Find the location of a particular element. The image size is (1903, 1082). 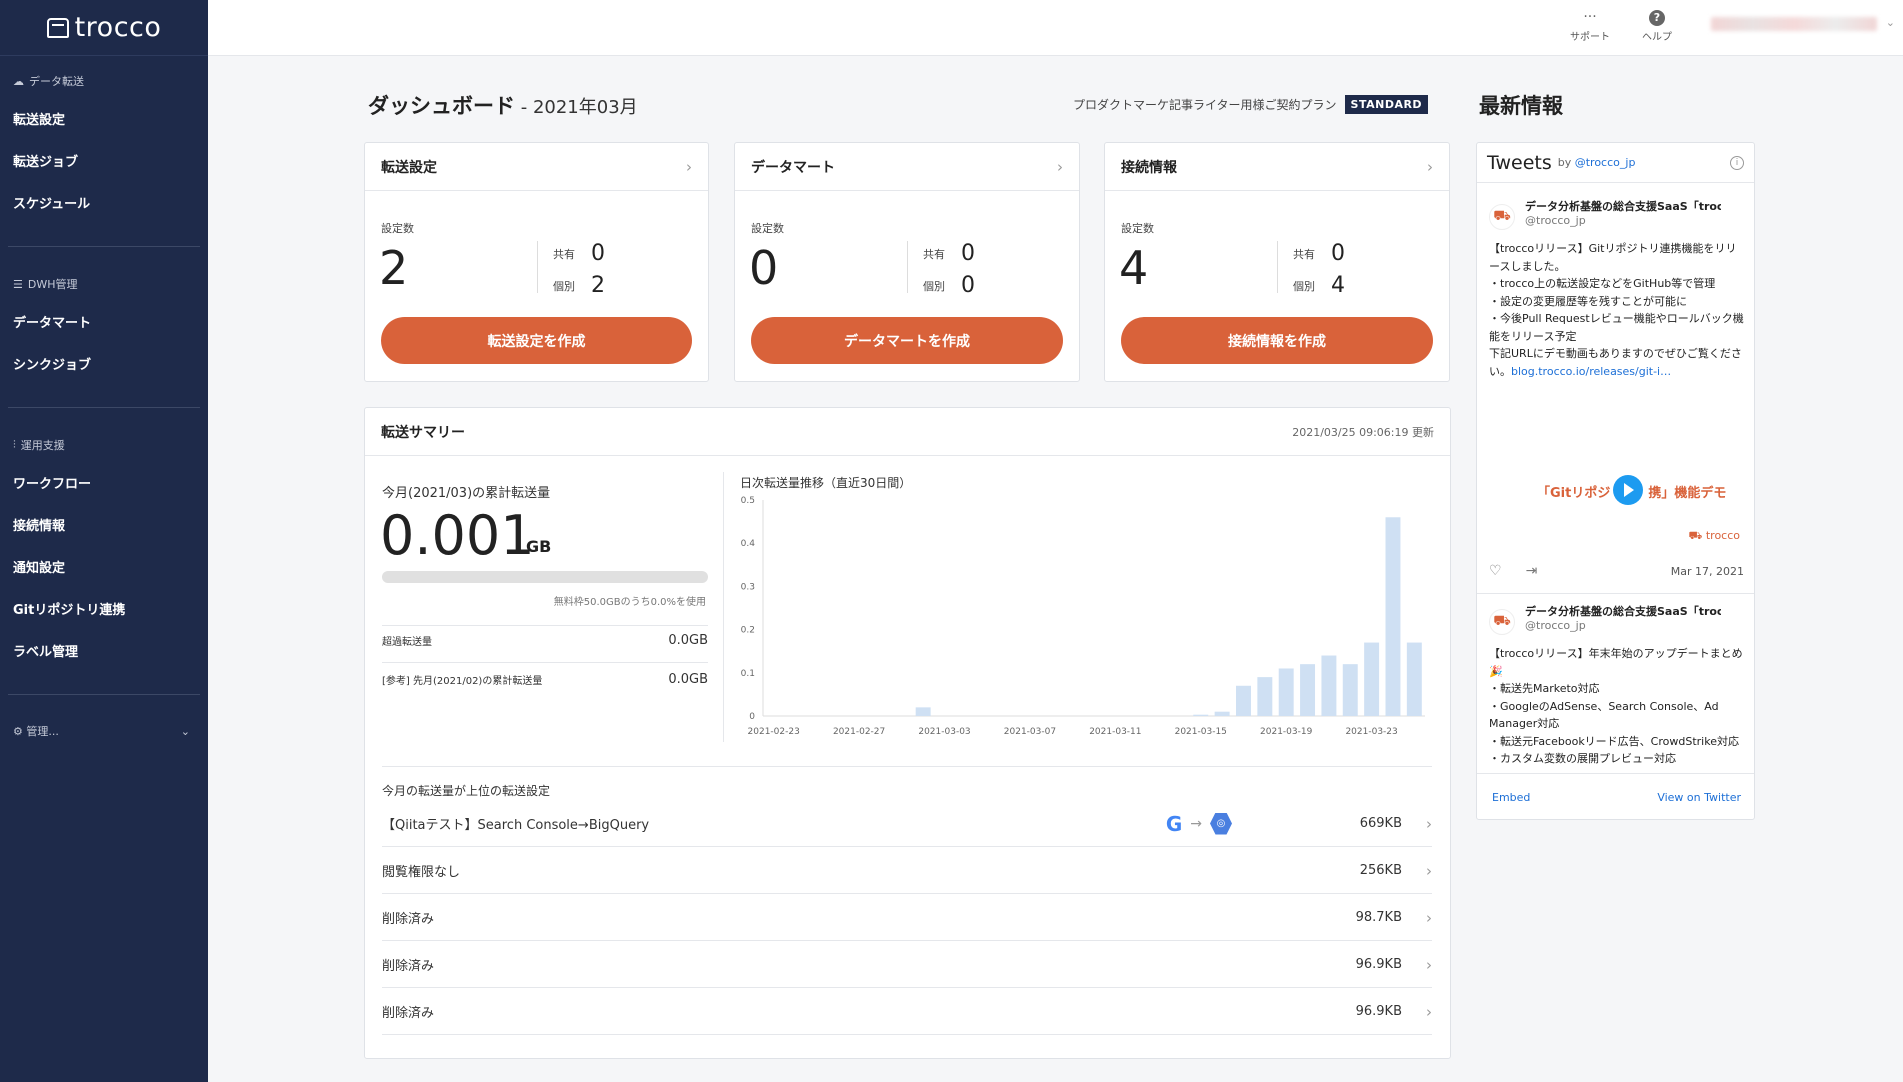

card-transfer-settings: 転送設定 › 設定数 2 共有 0 個別 2 転送設定を作成 is located at coordinates (536, 262).